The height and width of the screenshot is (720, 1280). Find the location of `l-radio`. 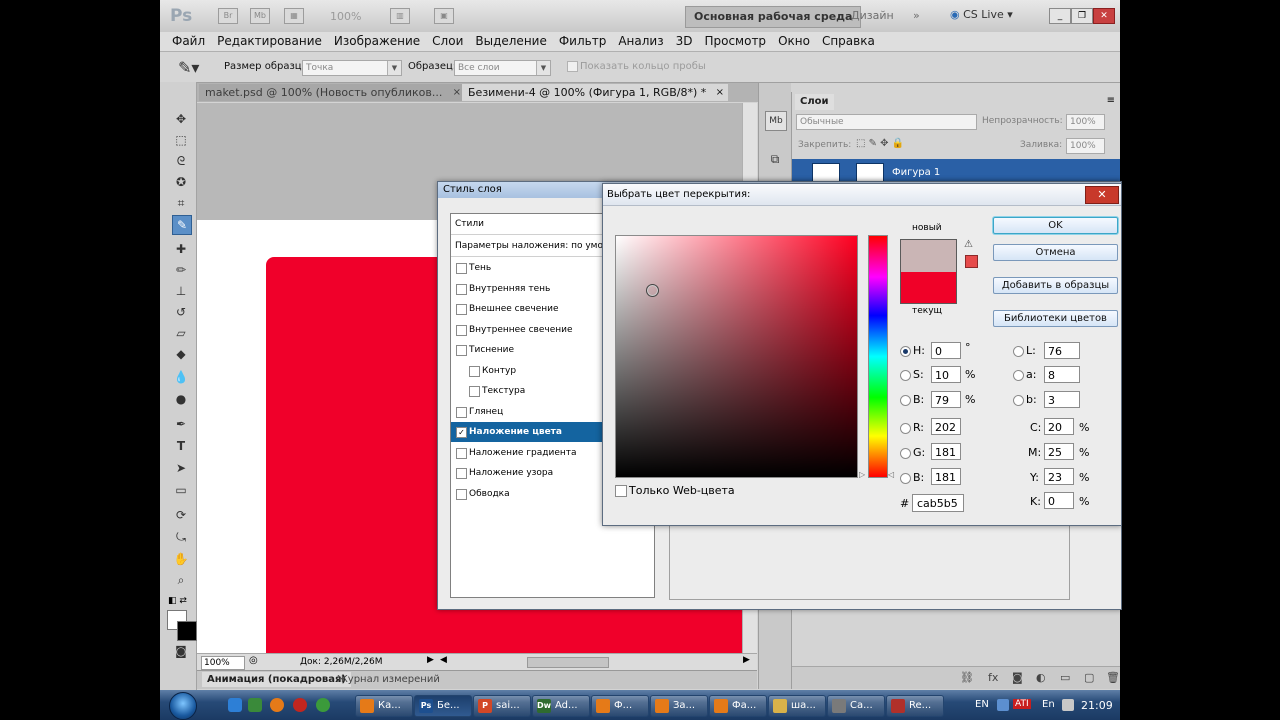

l-radio is located at coordinates (1018, 351).